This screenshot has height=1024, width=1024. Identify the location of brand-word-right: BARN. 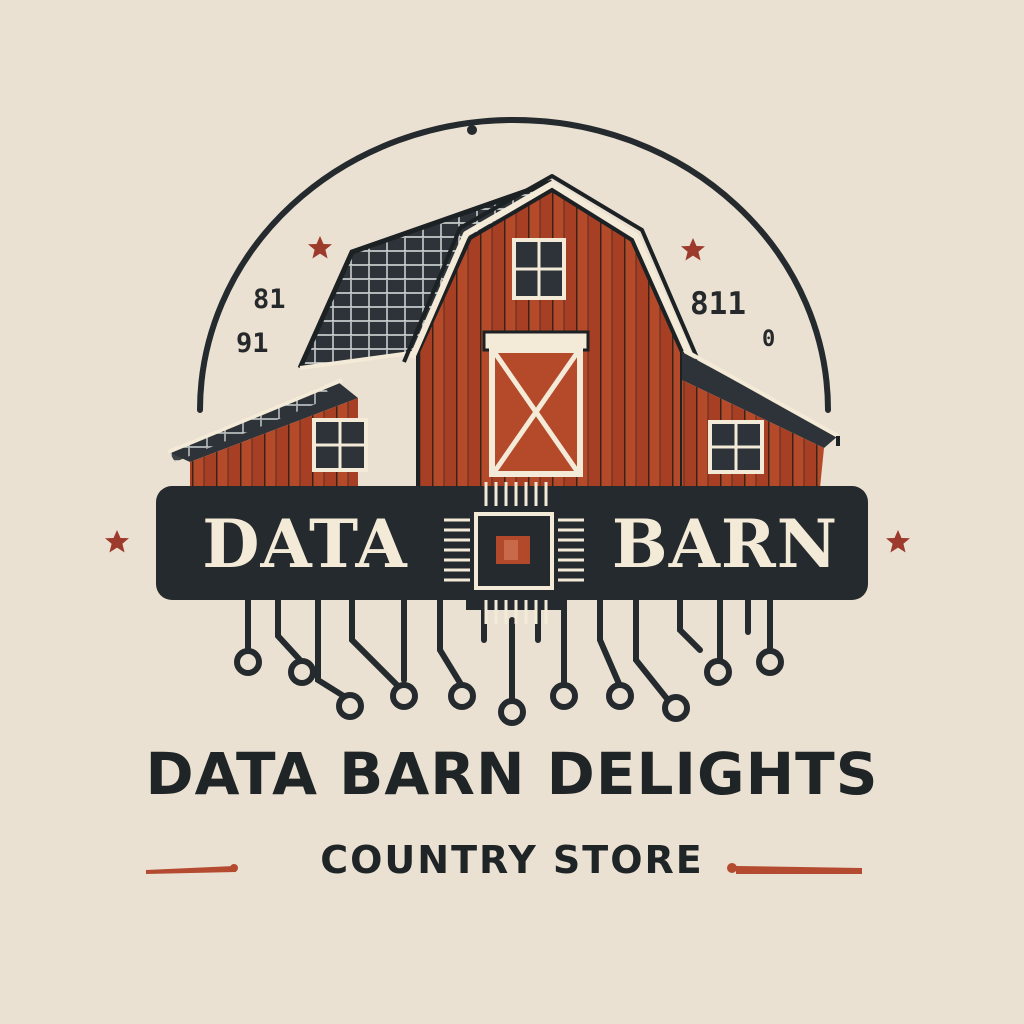
(725, 544).